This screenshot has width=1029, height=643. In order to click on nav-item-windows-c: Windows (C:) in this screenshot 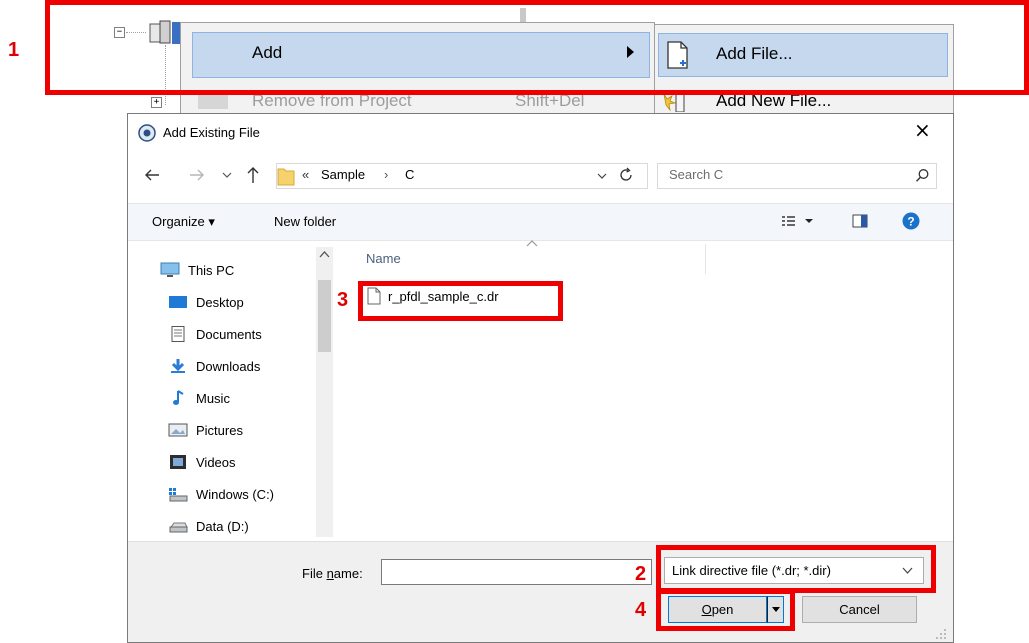, I will do `click(221, 494)`.